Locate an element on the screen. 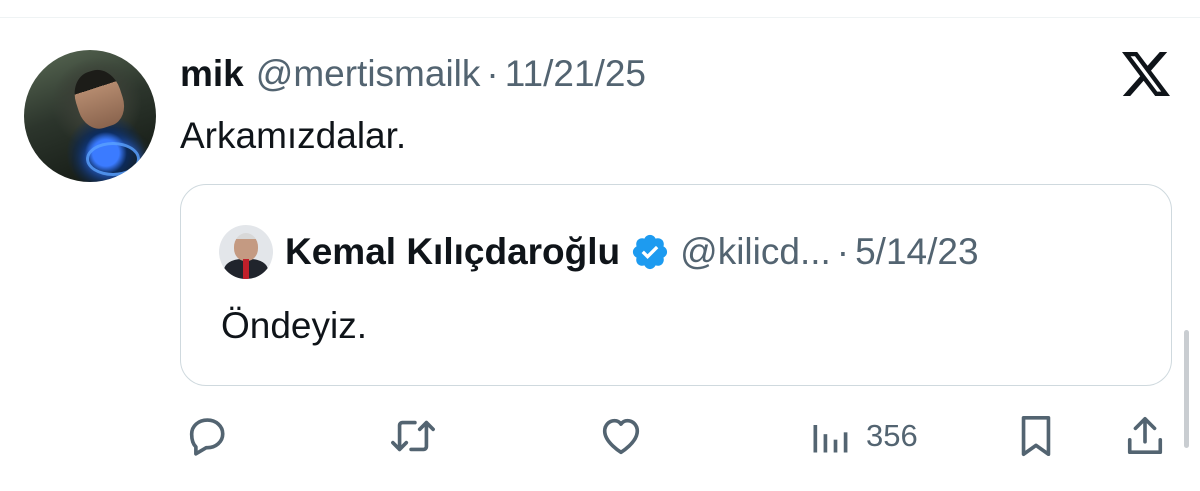 Image resolution: width=1200 pixels, height=491 pixels. like-button is located at coordinates (621, 436).